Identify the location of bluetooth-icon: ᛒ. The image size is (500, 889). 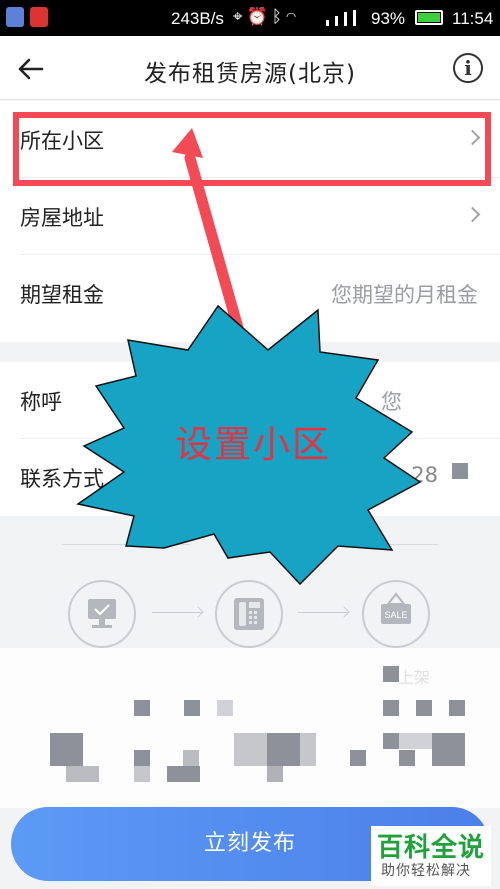
(278, 16).